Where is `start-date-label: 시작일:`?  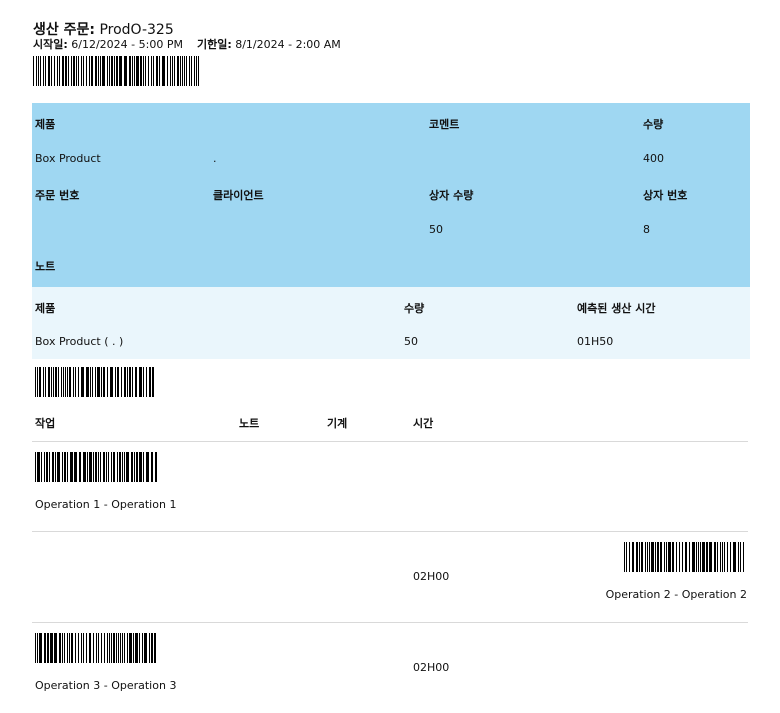
start-date-label: 시작일: is located at coordinates (50, 44).